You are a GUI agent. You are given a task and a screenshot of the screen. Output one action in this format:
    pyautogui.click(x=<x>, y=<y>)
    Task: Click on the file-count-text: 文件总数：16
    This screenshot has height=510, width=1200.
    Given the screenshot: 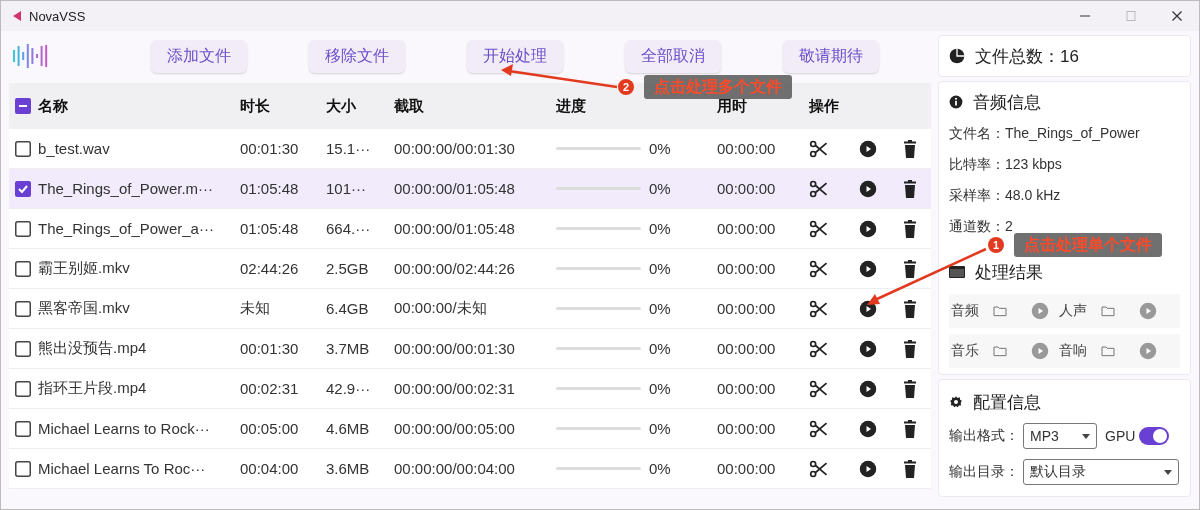 What is the action you would take?
    pyautogui.click(x=1027, y=56)
    